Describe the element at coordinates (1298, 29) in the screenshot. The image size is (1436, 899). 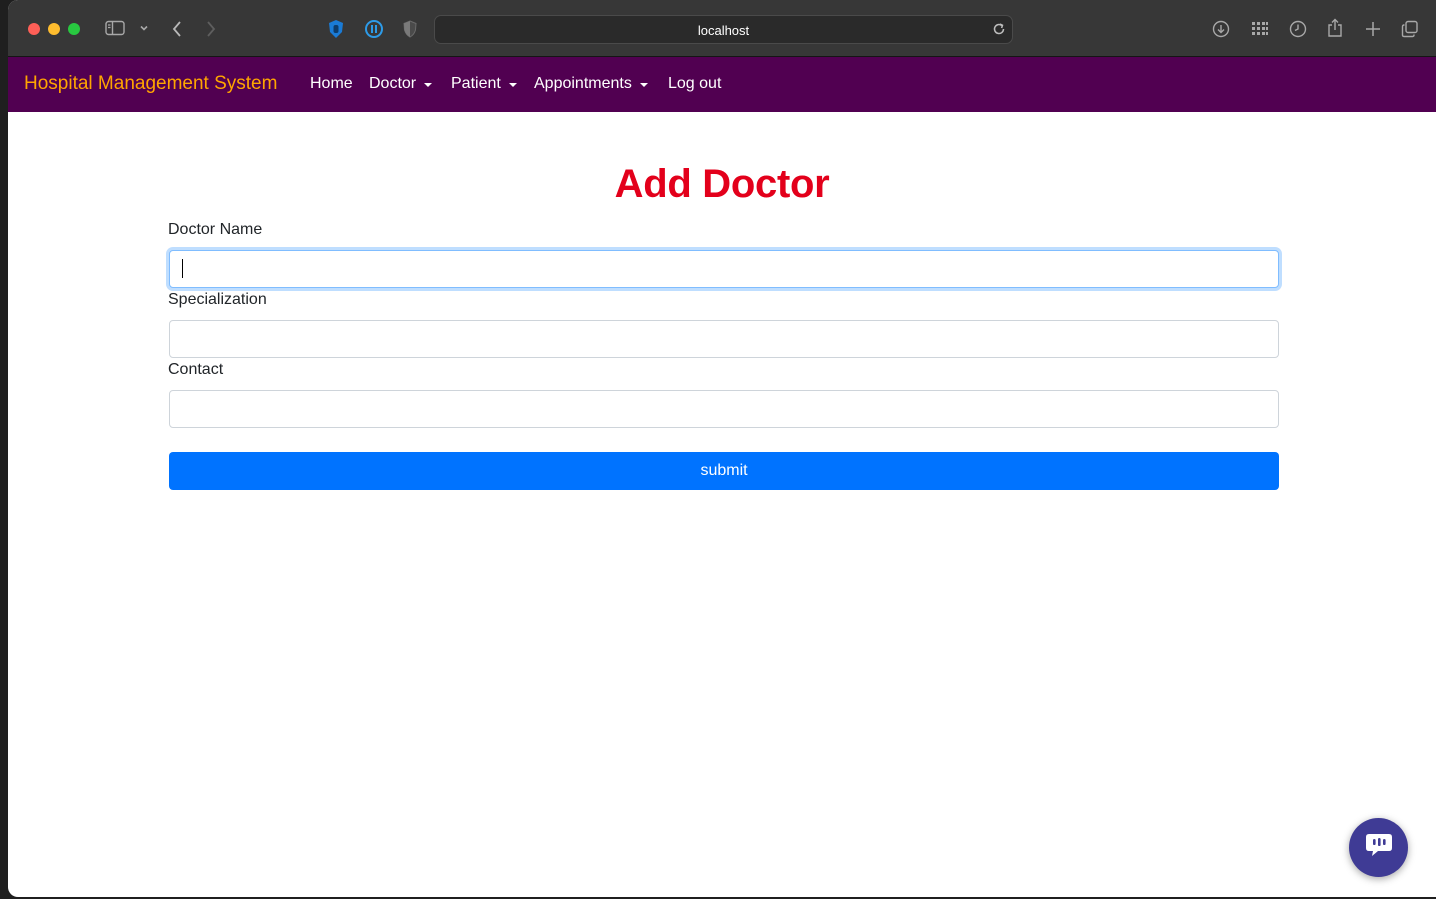
I see `clock-icon` at that location.